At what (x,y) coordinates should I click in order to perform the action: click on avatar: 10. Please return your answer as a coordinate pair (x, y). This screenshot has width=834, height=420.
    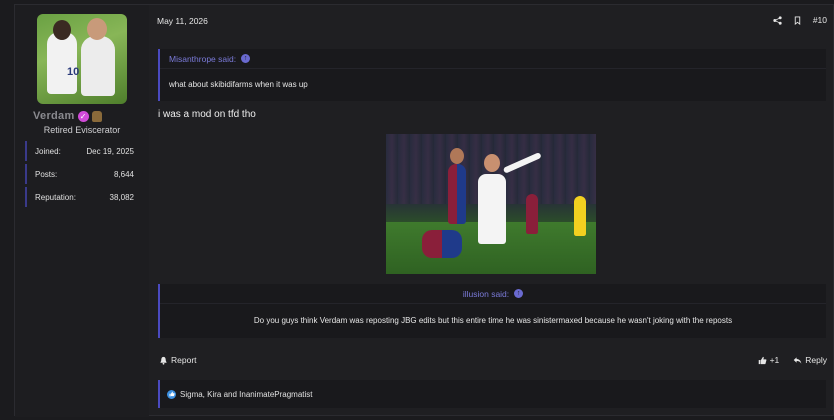
    Looking at the image, I should click on (82, 59).